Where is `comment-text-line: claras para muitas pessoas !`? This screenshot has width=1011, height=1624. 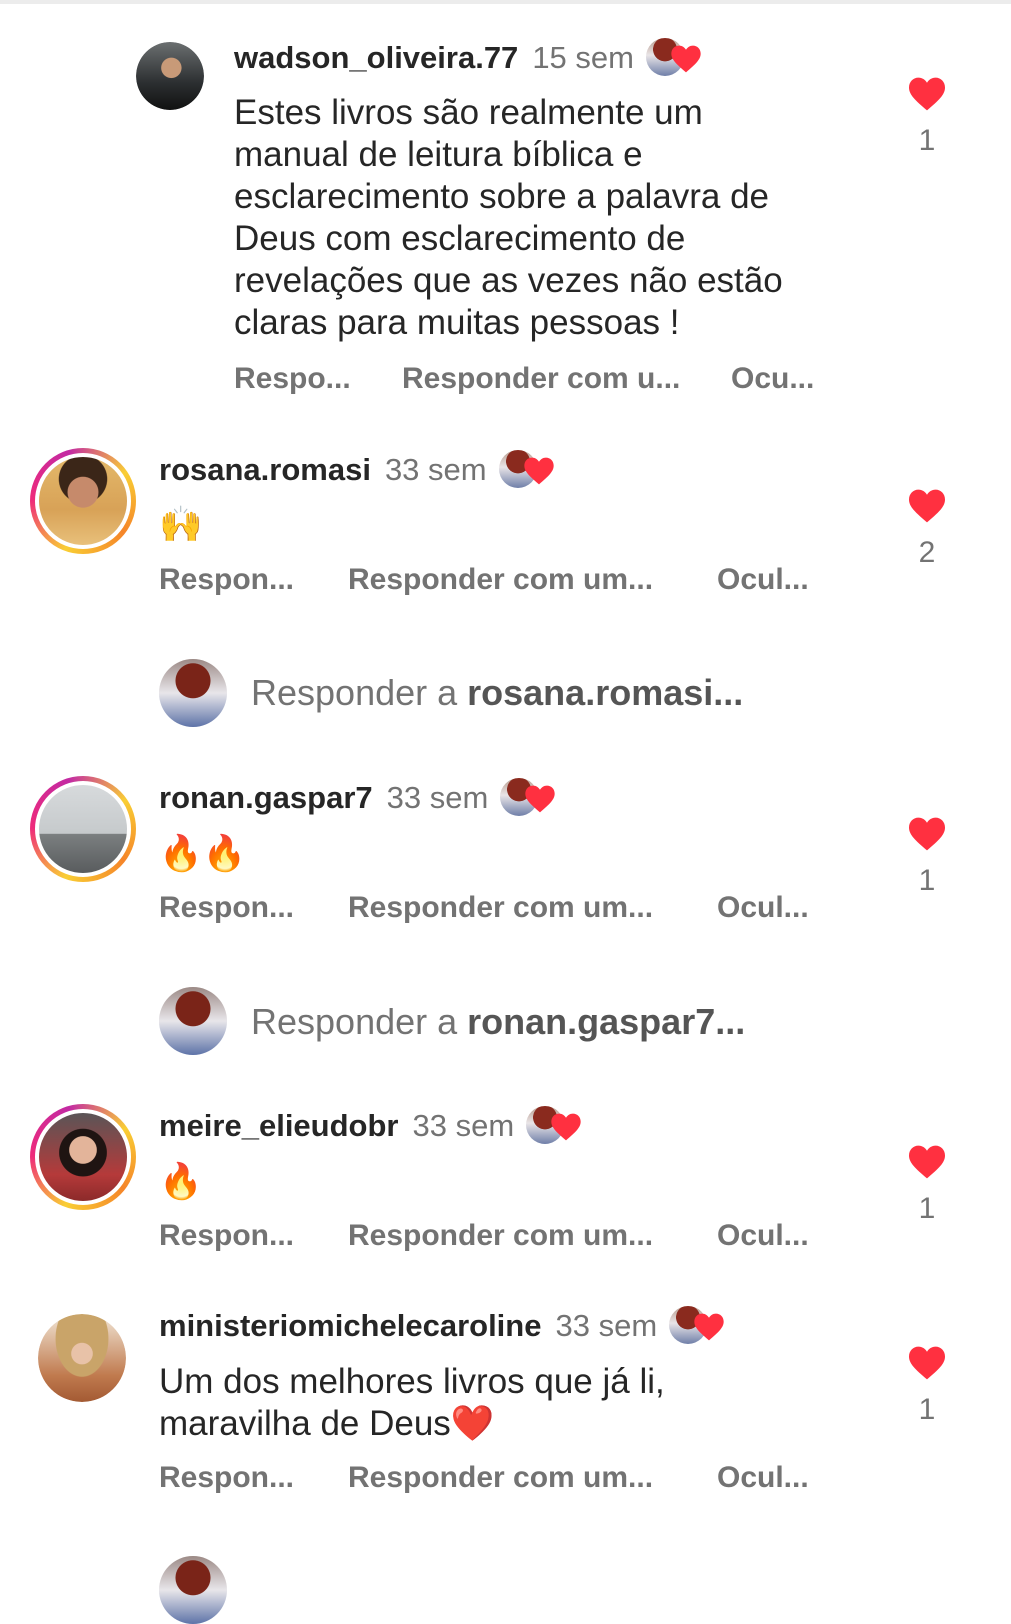 comment-text-line: claras para muitas pessoas ! is located at coordinates (457, 322).